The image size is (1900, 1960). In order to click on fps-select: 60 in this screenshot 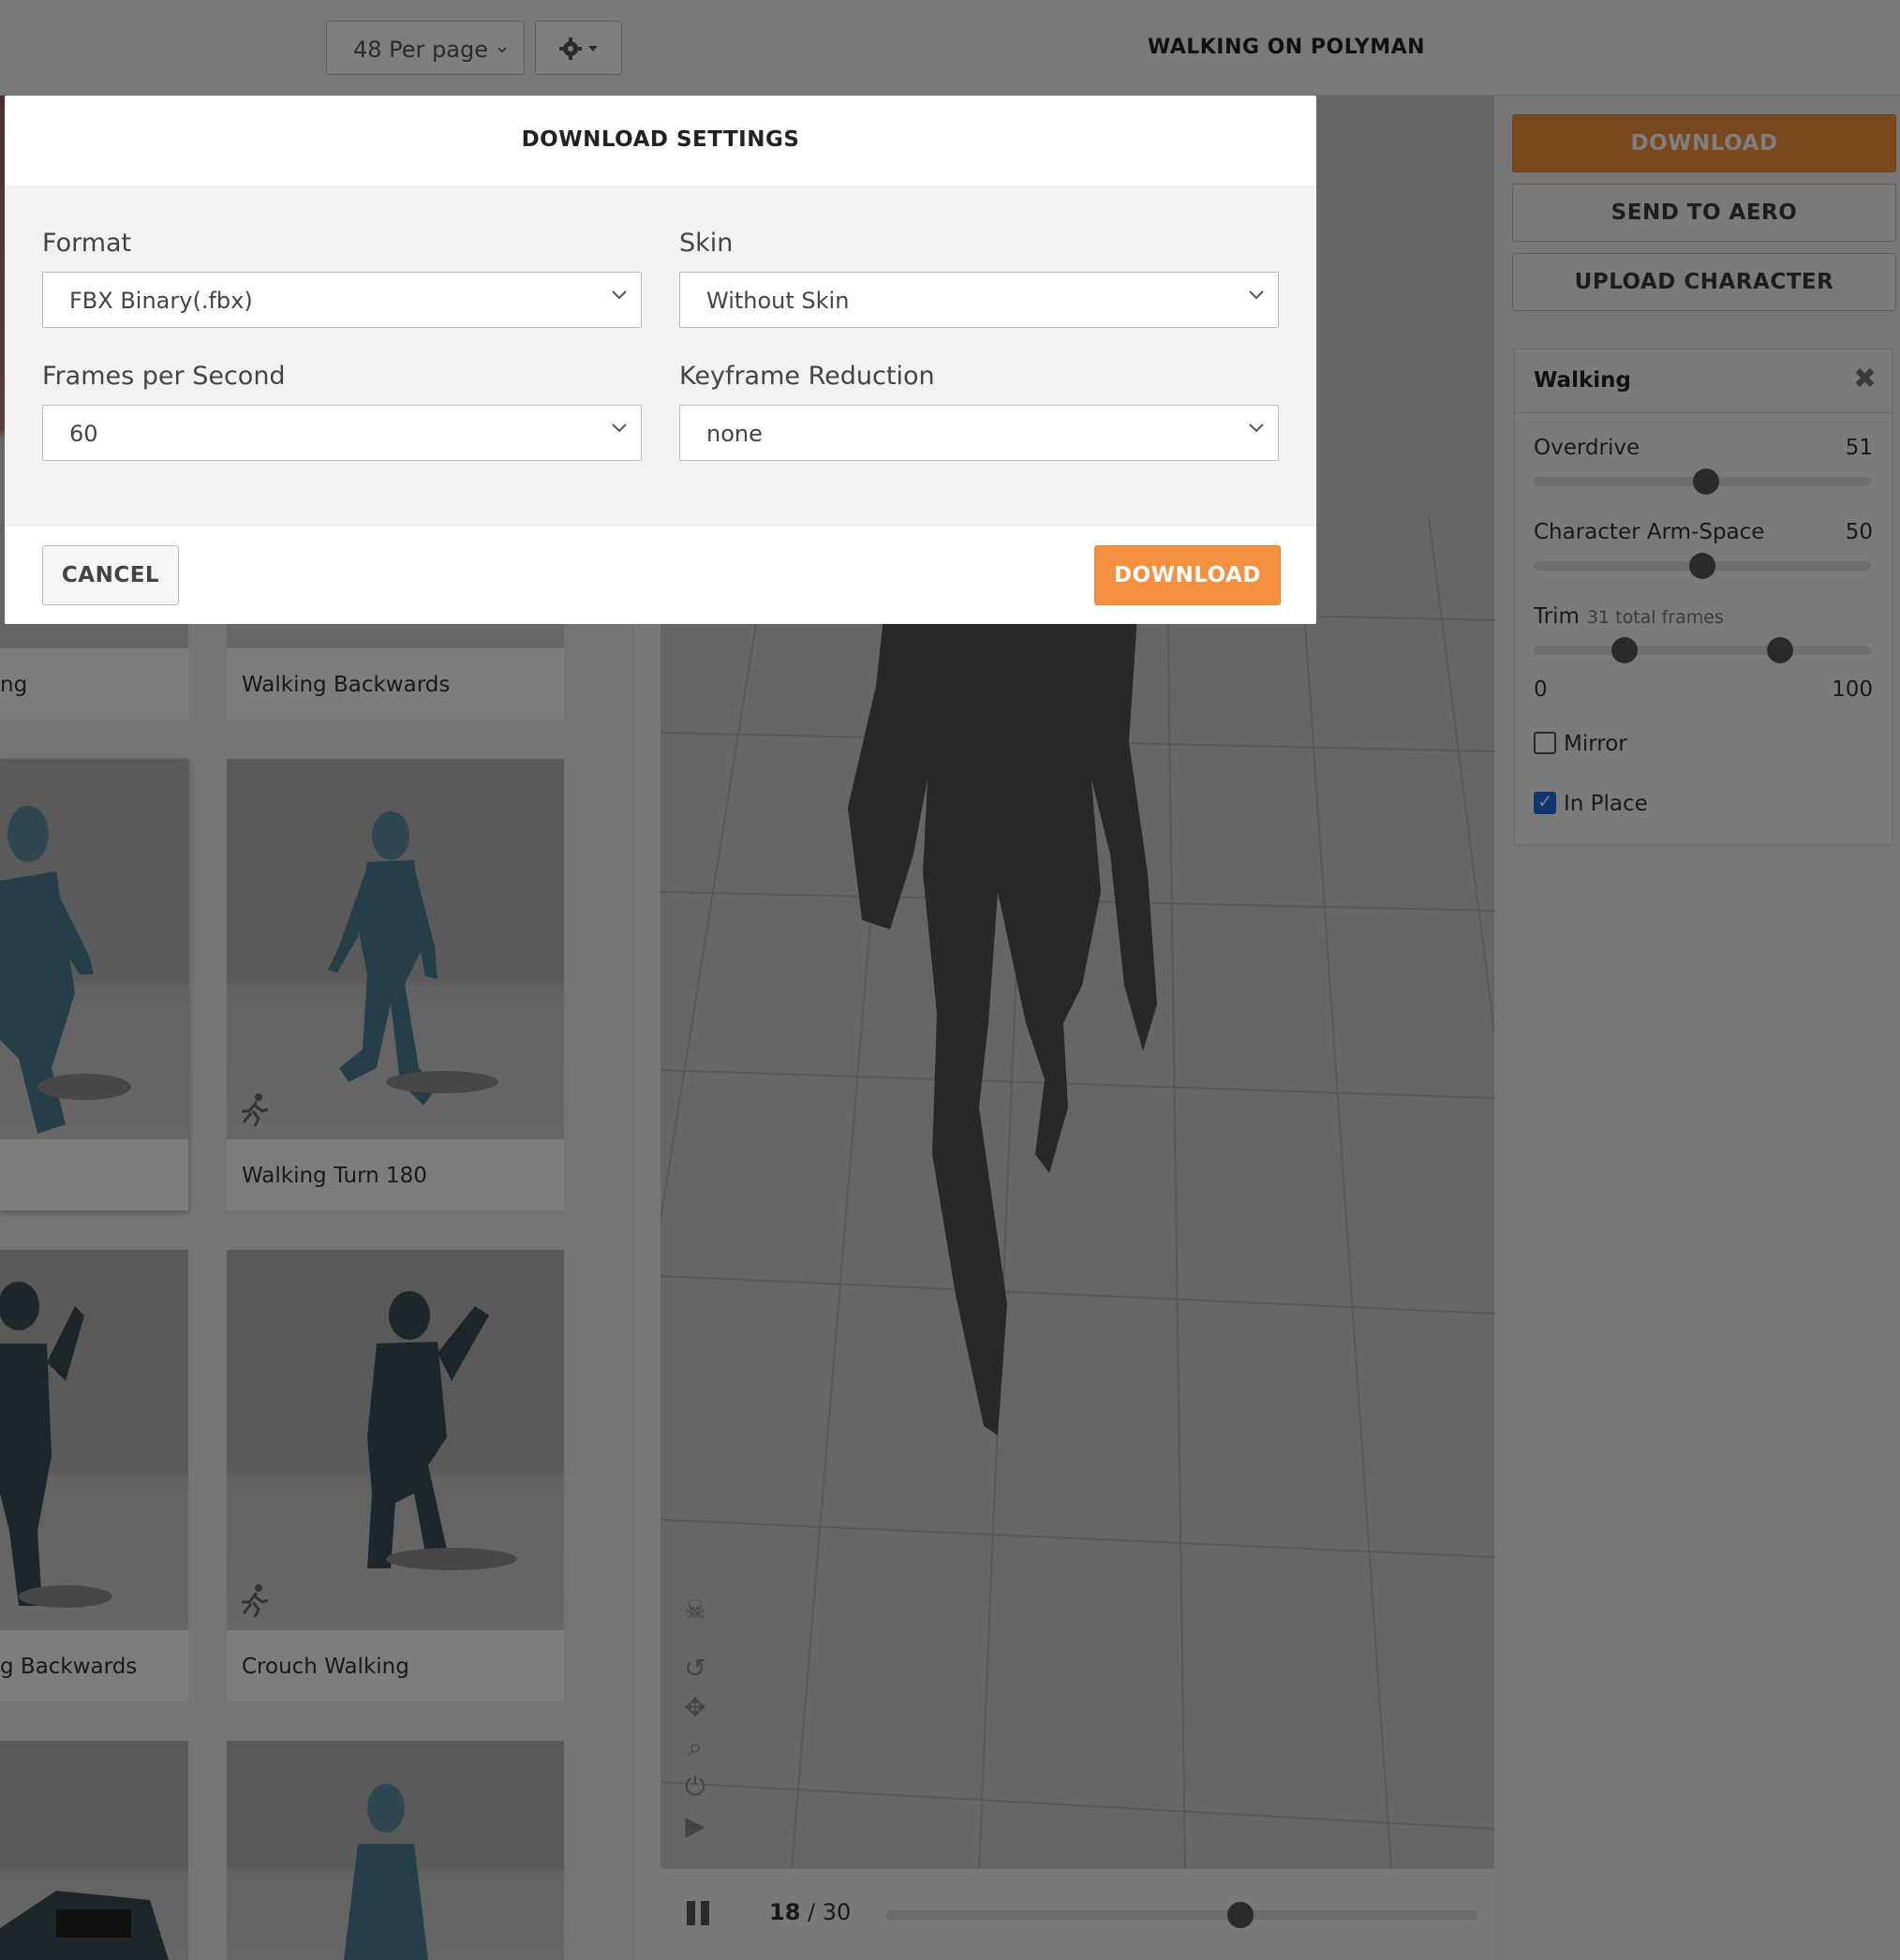, I will do `click(342, 433)`.